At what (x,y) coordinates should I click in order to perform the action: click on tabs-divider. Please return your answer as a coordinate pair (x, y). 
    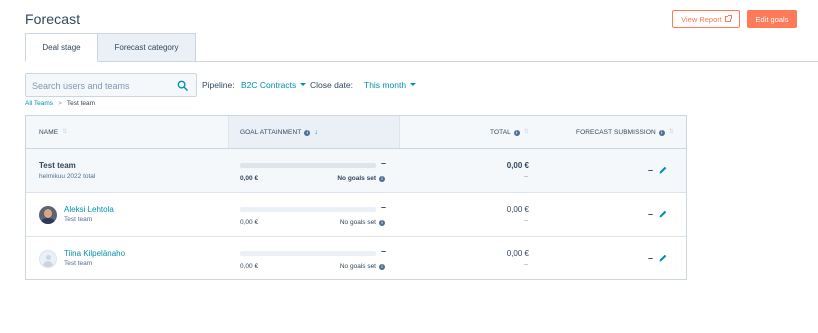
    Looking at the image, I should click on (421, 61).